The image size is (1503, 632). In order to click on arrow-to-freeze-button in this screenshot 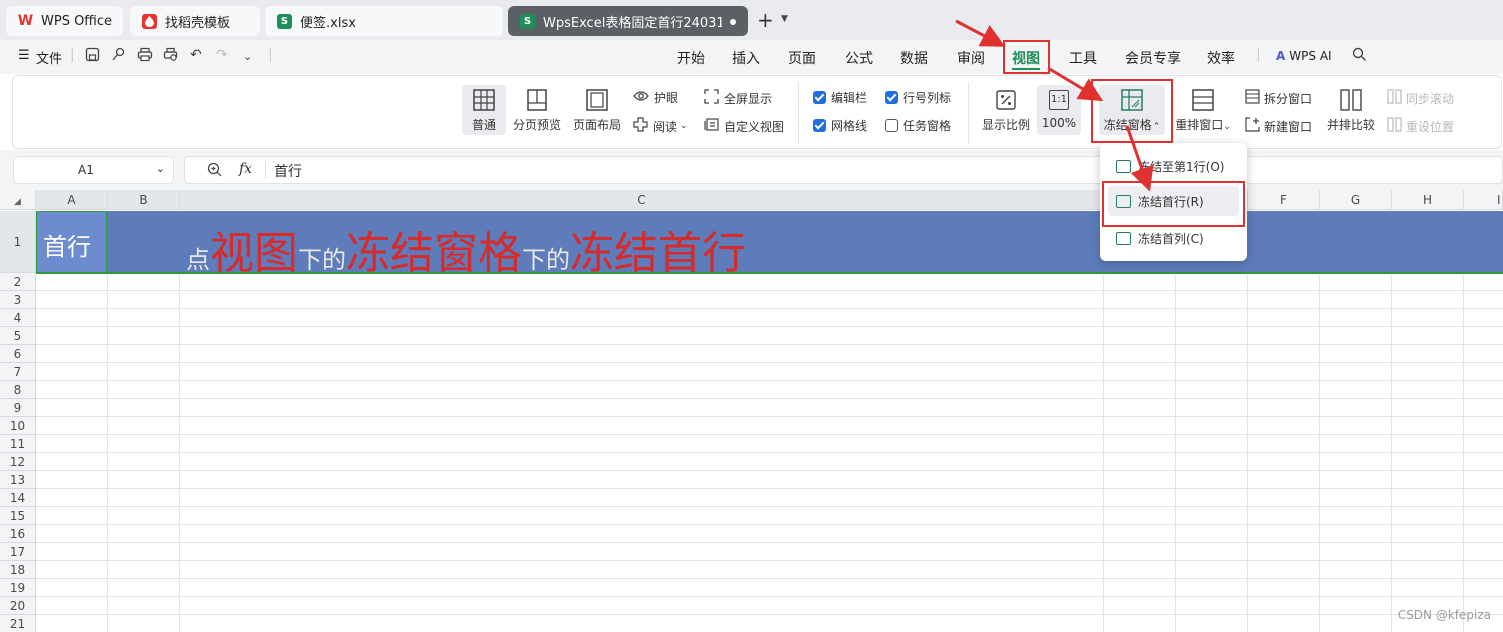, I will do `click(1075, 84)`.